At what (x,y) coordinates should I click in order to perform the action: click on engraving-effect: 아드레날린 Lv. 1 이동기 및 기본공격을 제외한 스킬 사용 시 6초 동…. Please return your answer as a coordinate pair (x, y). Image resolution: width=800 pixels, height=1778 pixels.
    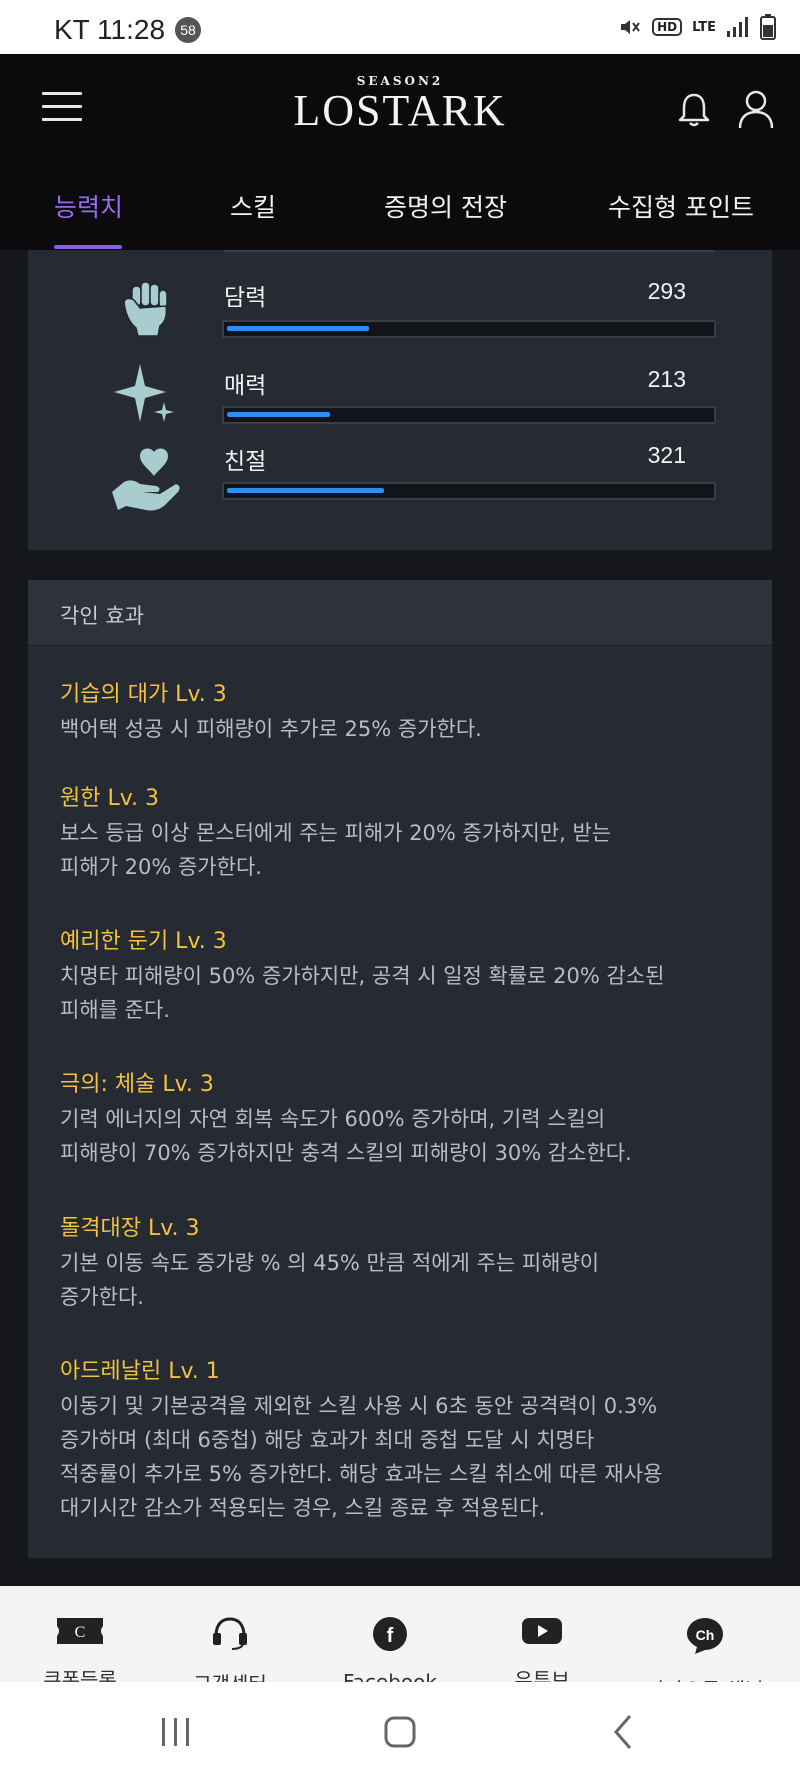
    Looking at the image, I should click on (405, 1440).